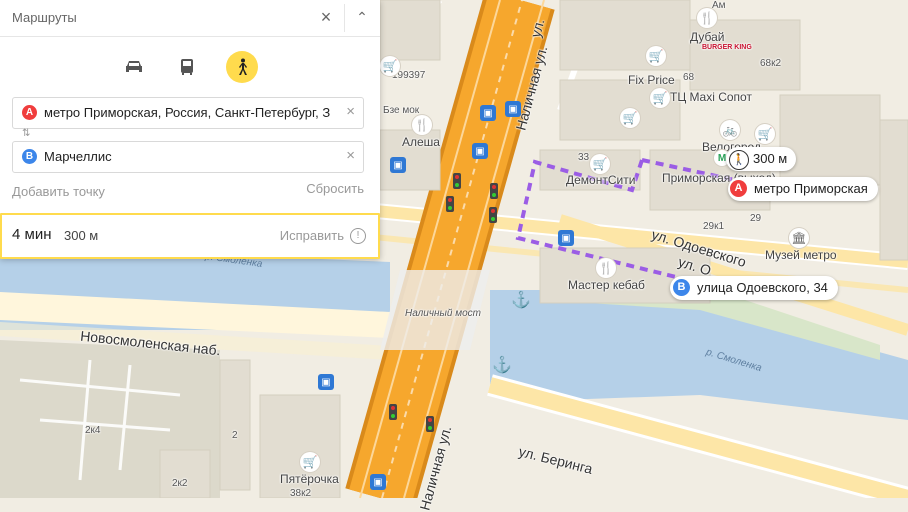  I want to click on building-number: 38к2, so click(301, 493).